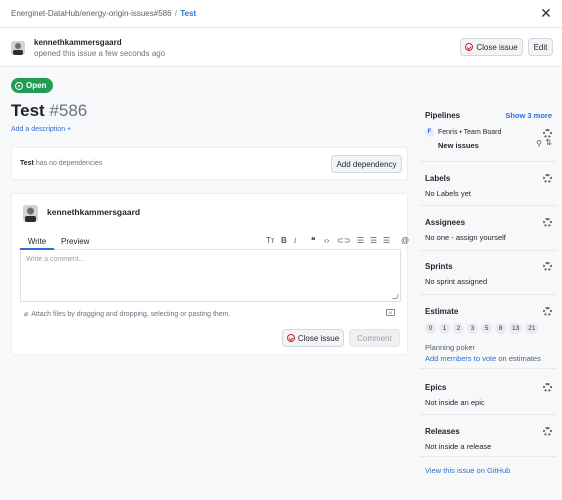 The image size is (562, 500). I want to click on numbered-list-icon: ☰, so click(373, 240).